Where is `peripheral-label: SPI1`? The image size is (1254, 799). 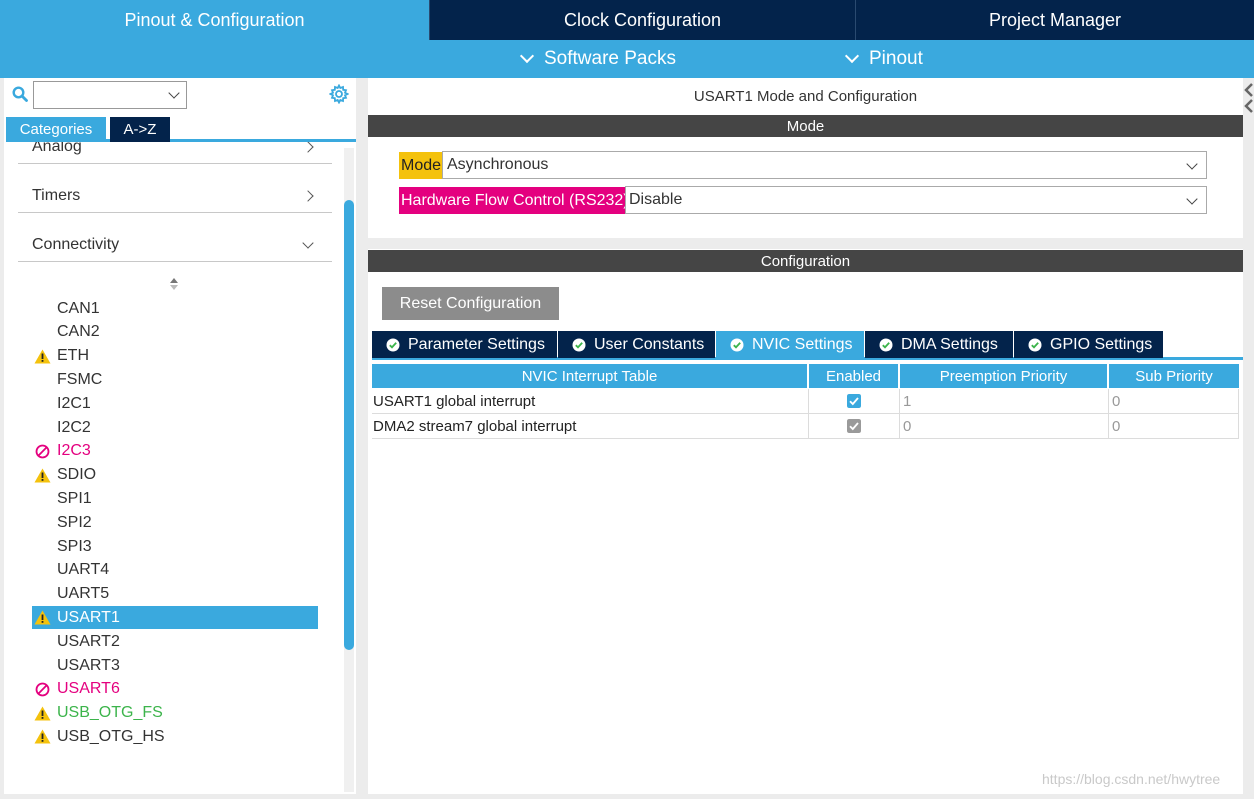
peripheral-label: SPI1 is located at coordinates (74, 498).